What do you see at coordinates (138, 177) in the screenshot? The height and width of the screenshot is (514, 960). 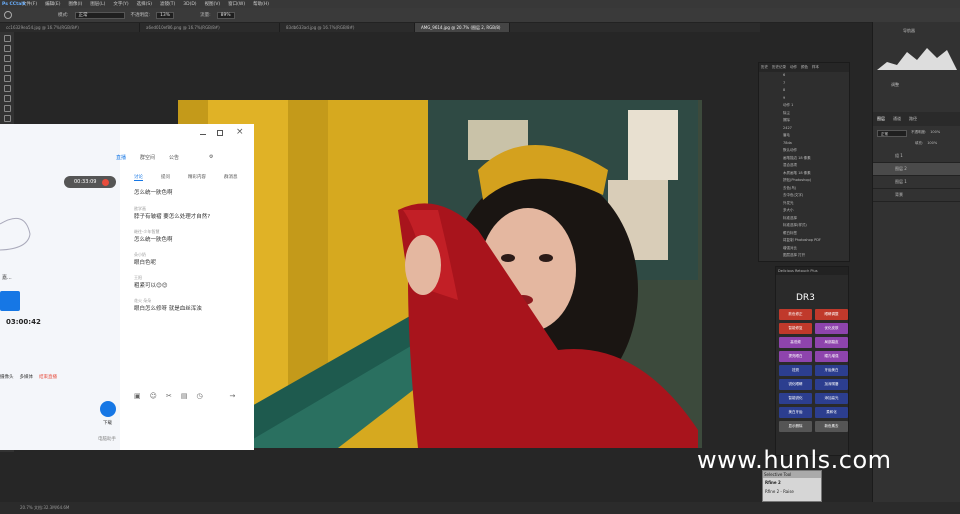 I see `subtab-discussion: 讨论` at bounding box center [138, 177].